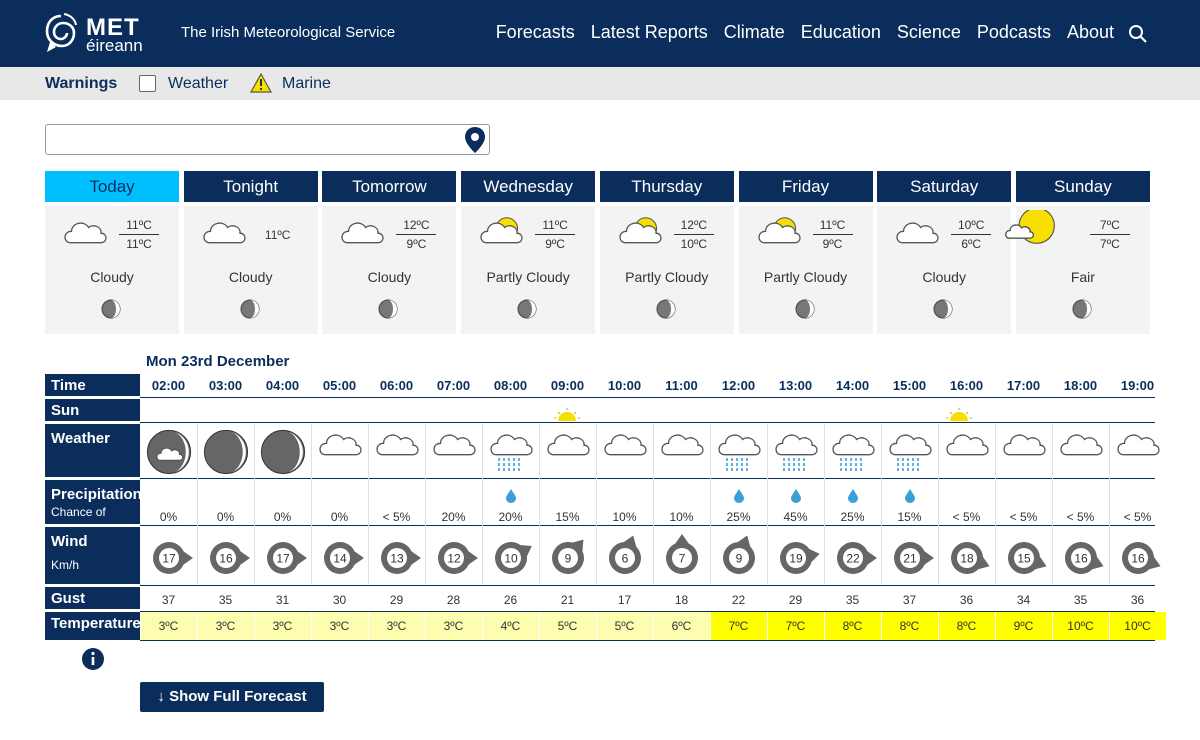  What do you see at coordinates (139, 244) in the screenshot?
I see `day-temp-low: 11ºC` at bounding box center [139, 244].